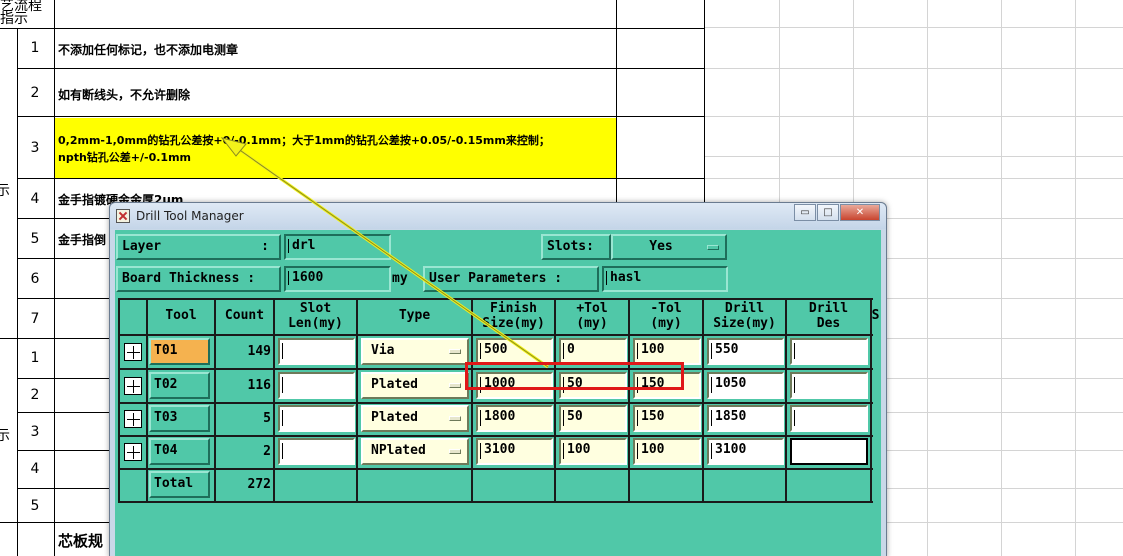 The image size is (1123, 556). What do you see at coordinates (125, 157) in the screenshot?
I see `sheet-cell-text: npth钻孔公差+/-0.1mm` at bounding box center [125, 157].